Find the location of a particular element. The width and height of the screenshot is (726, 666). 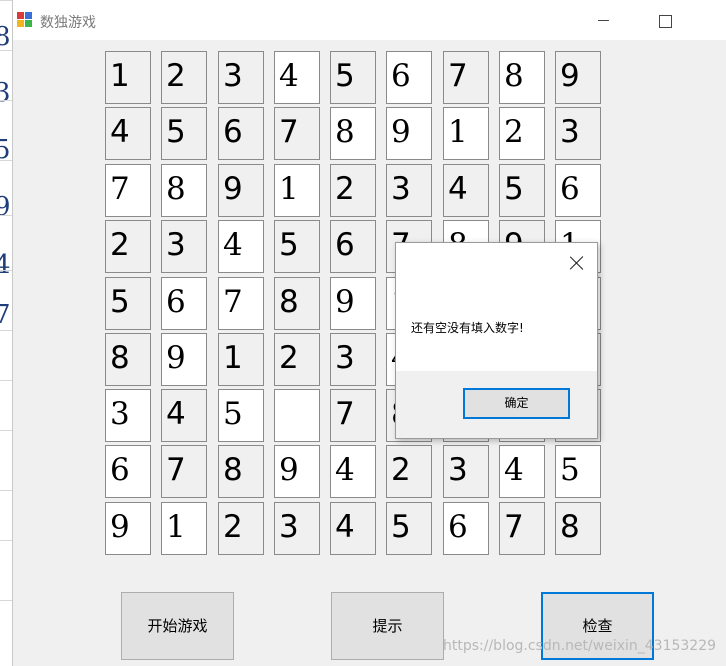

dialog-message: 还有空没有填入数字! is located at coordinates (467, 328).